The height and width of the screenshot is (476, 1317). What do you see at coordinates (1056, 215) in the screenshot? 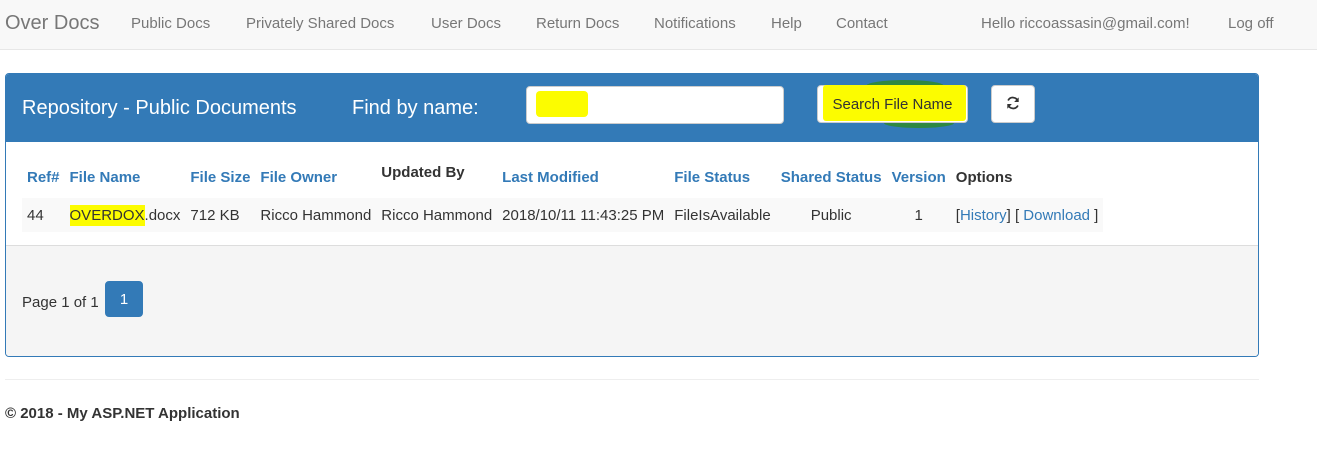
I see `download-link: Download` at bounding box center [1056, 215].